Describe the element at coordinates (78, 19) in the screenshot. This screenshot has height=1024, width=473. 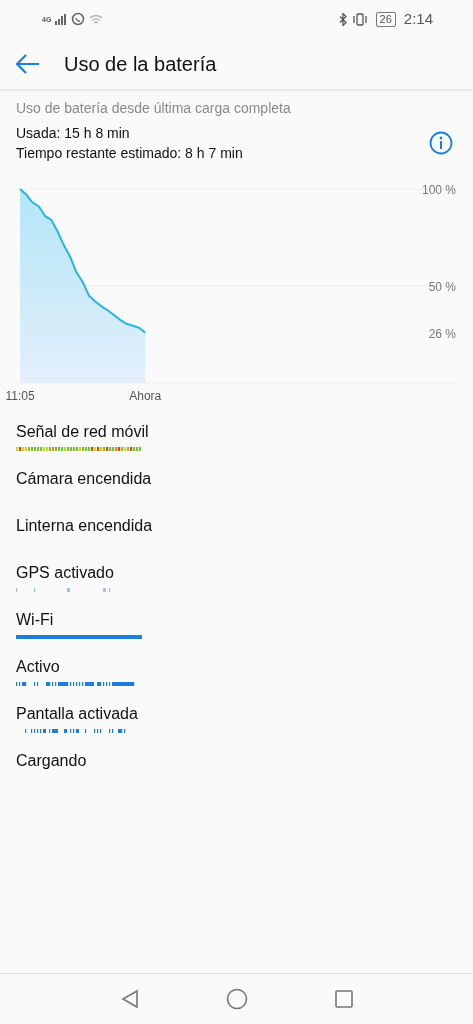
I see `chat-icon` at that location.